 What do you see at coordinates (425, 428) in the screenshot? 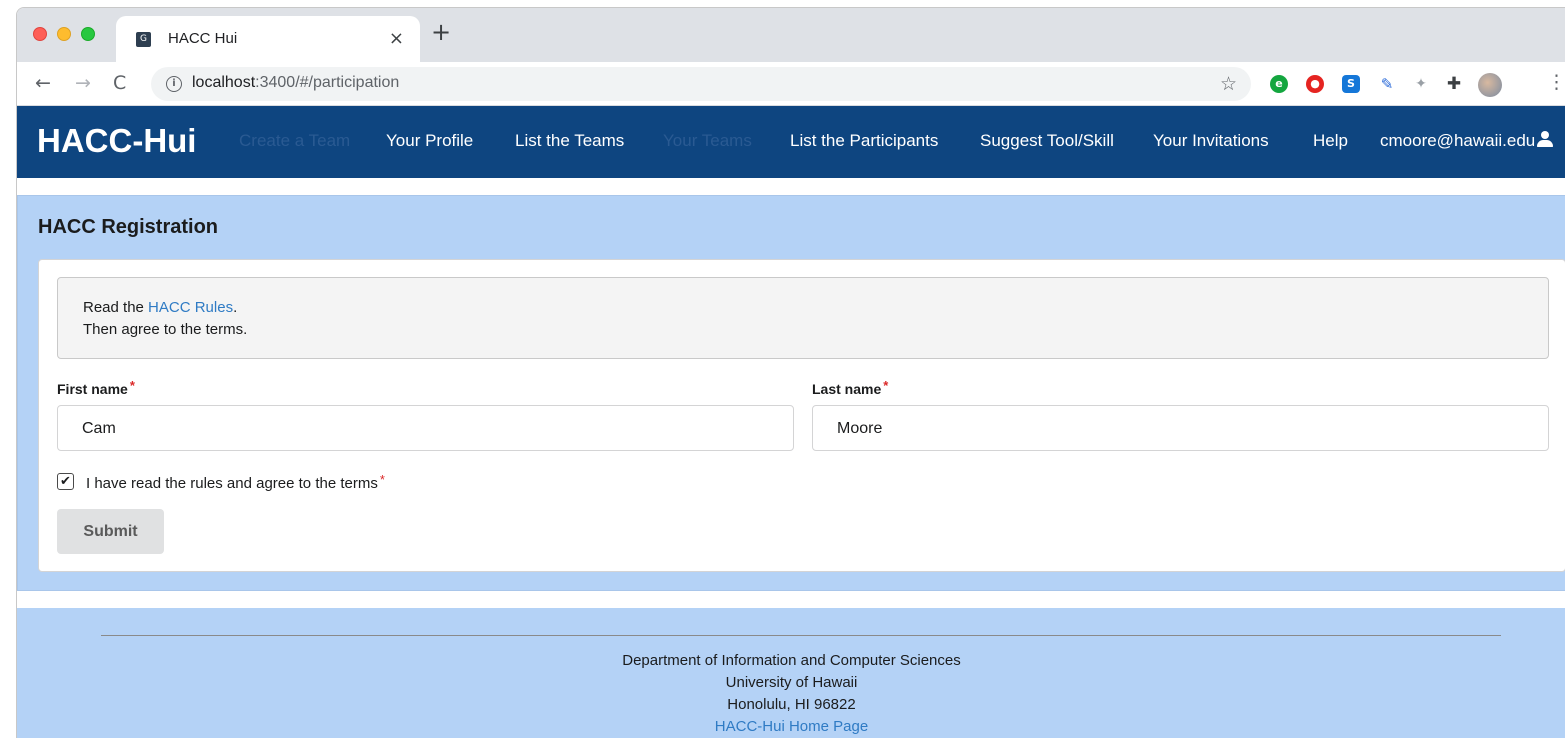
I see `first-name-input: Cam` at bounding box center [425, 428].